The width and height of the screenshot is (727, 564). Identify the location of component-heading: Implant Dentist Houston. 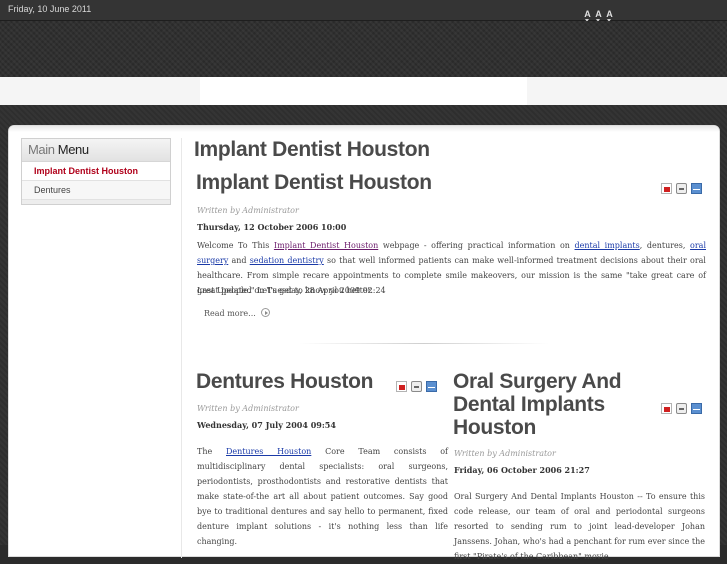
(312, 149).